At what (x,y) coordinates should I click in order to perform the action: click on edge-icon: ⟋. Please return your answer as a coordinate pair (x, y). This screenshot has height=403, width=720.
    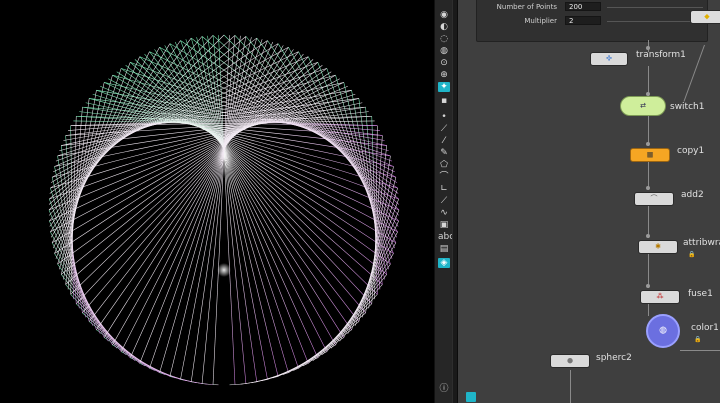
    Looking at the image, I should click on (444, 129).